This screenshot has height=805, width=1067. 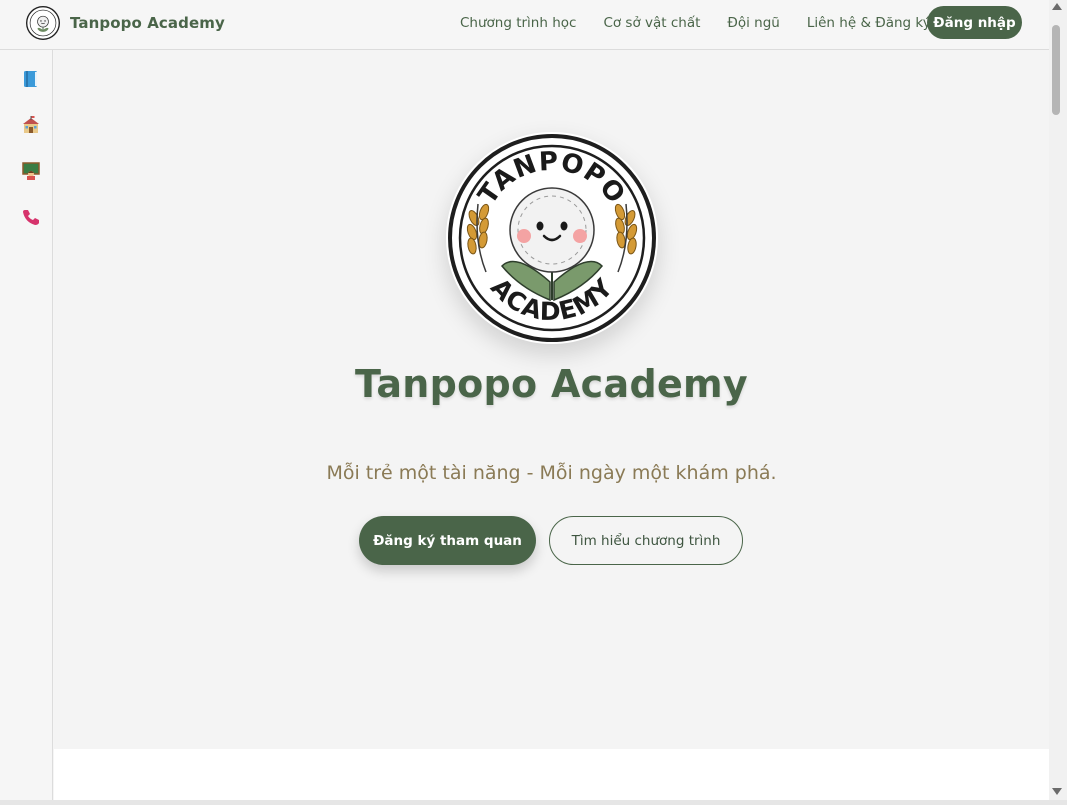 What do you see at coordinates (551, 774) in the screenshot?
I see `next-section` at bounding box center [551, 774].